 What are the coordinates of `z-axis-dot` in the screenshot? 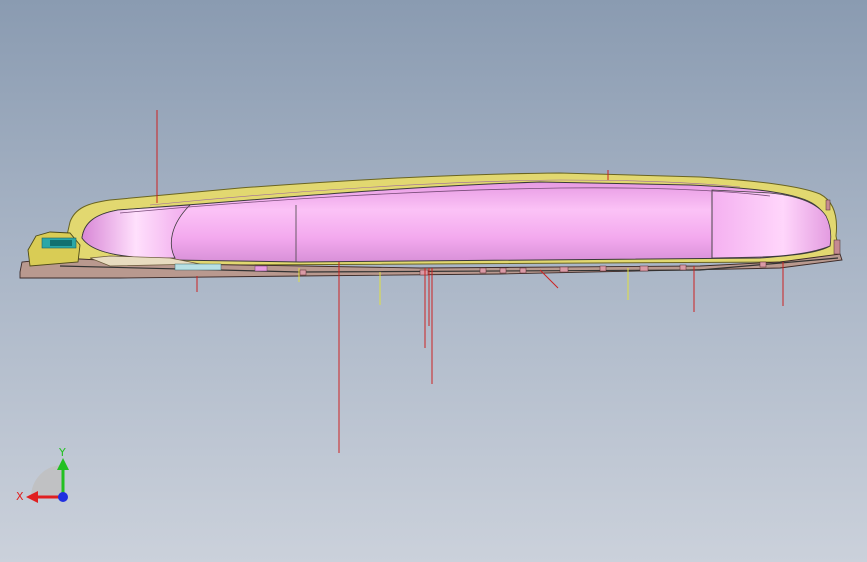 It's located at (63, 497).